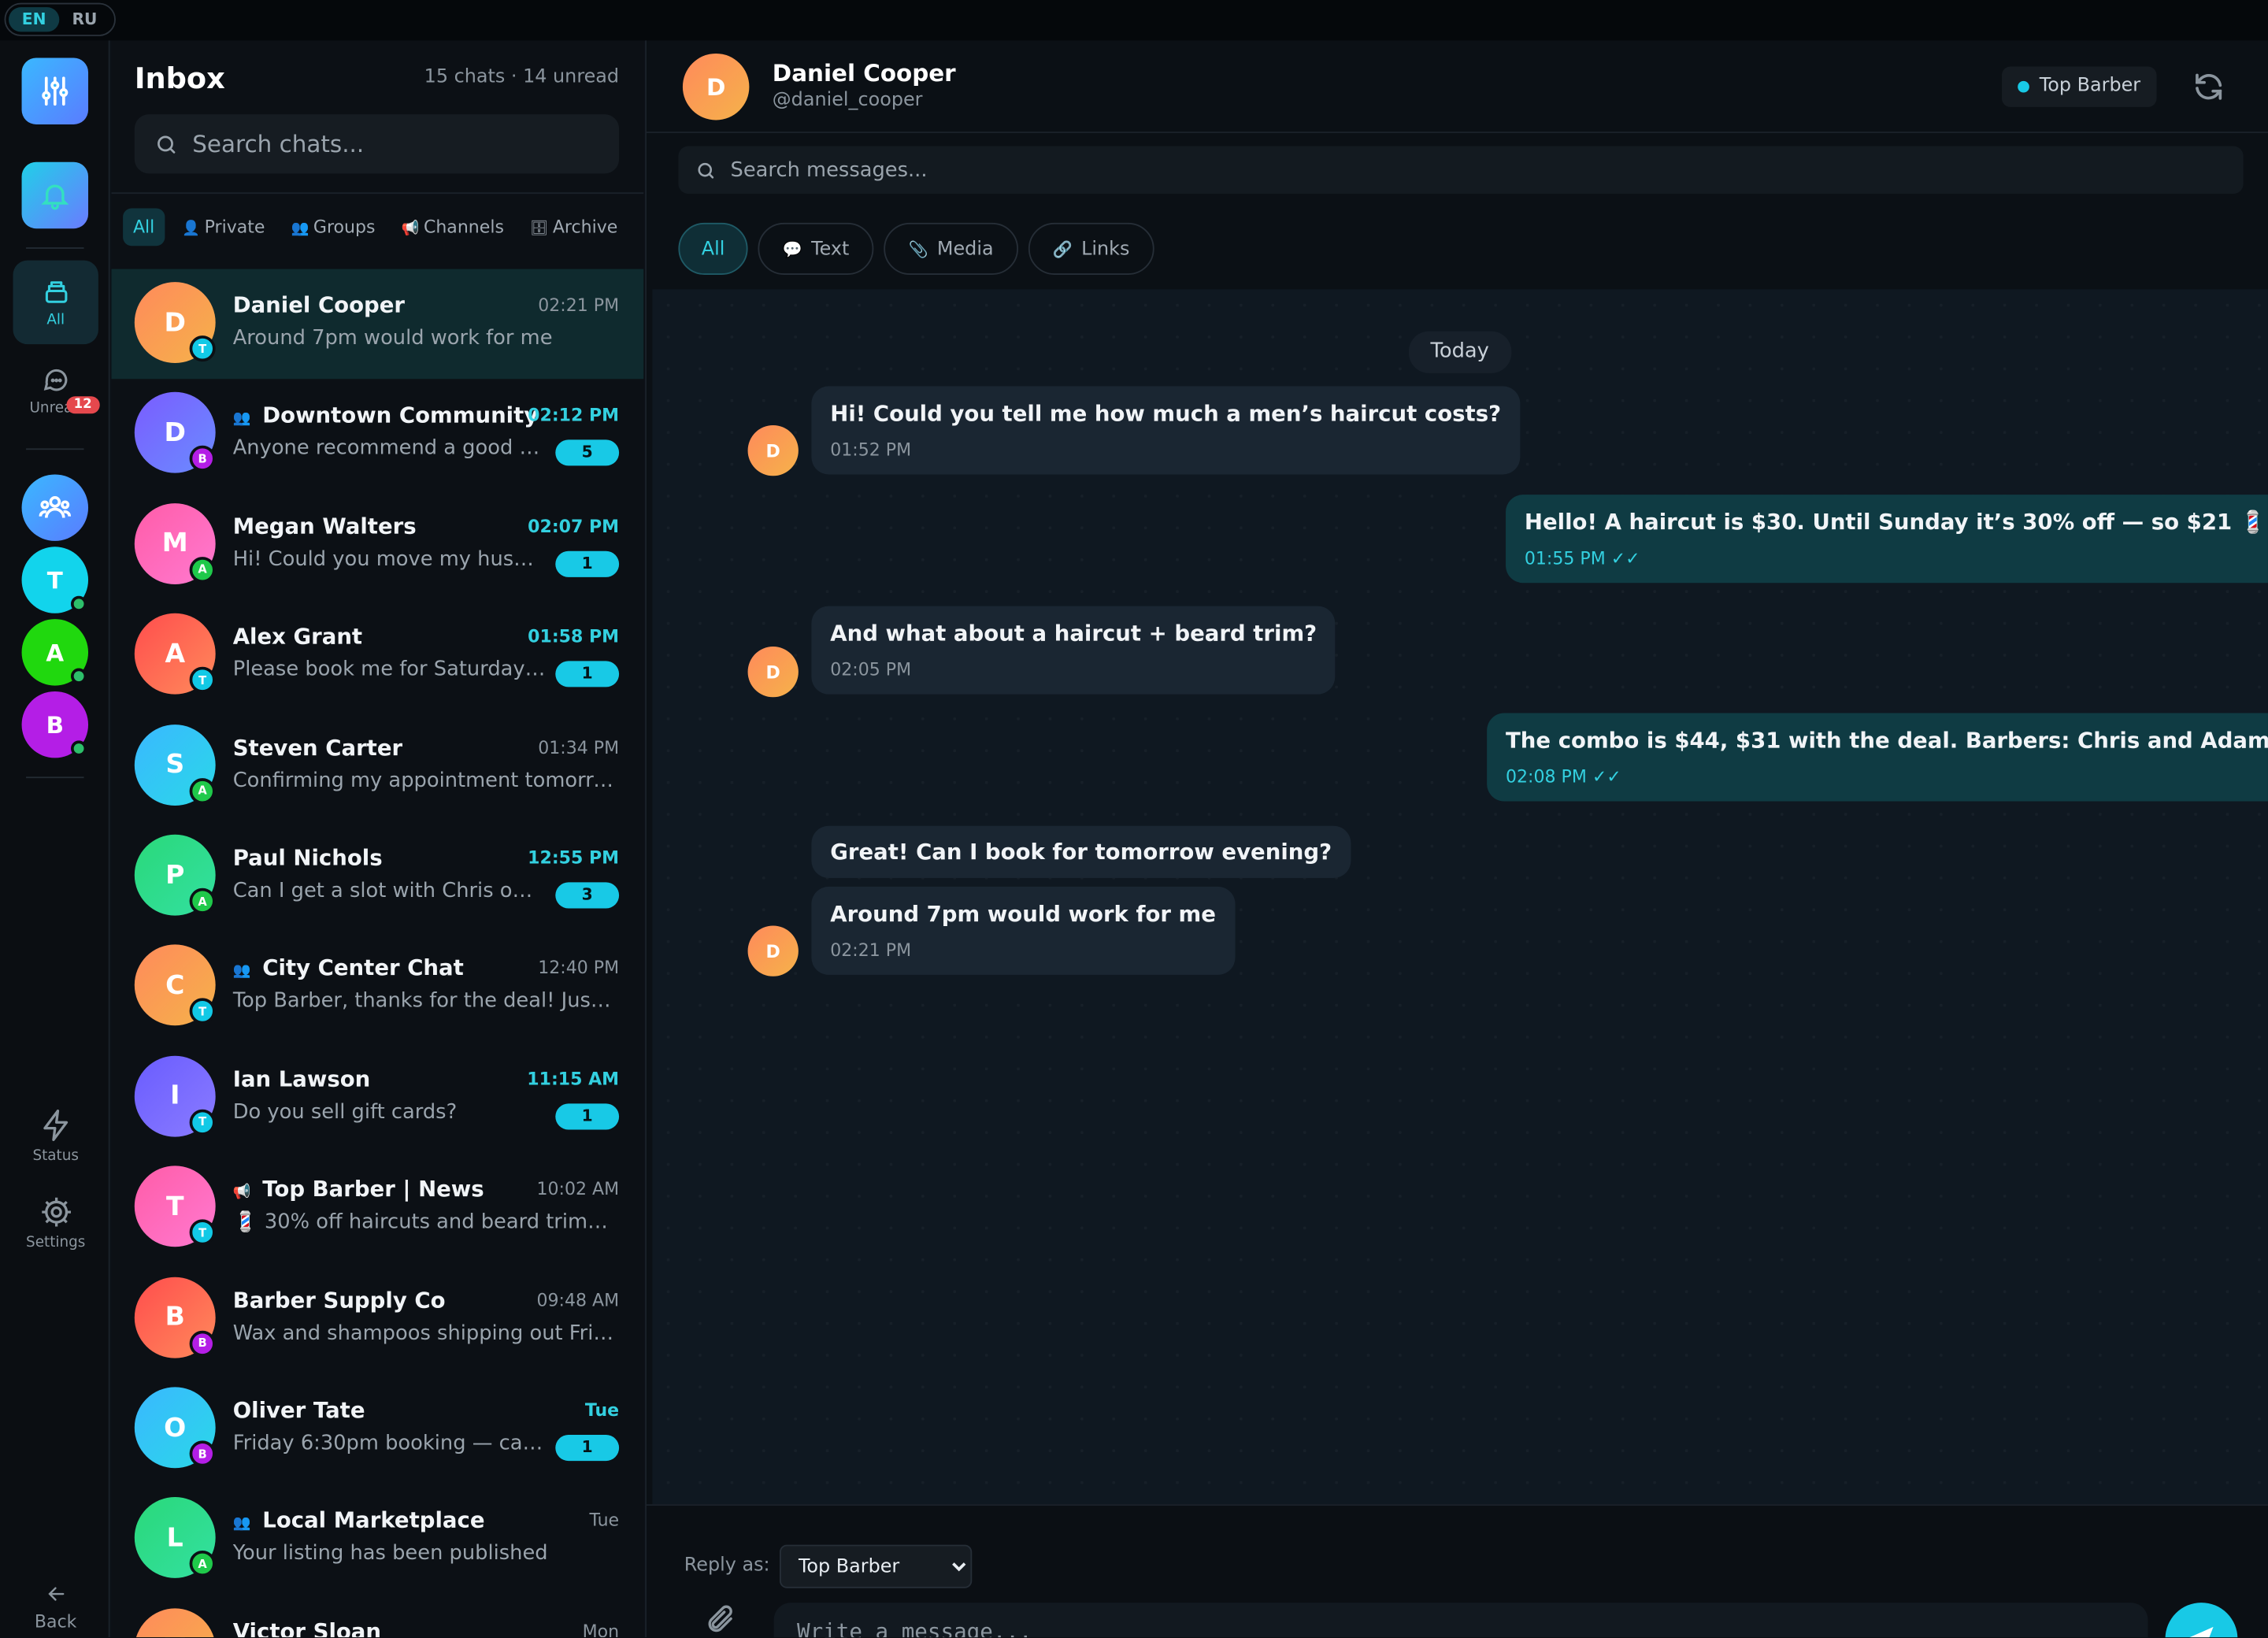 Image resolution: width=2268 pixels, height=1638 pixels. Describe the element at coordinates (1081, 851) in the screenshot. I see `message-bubble: Great! Can I book for tomorrow evening?` at that location.